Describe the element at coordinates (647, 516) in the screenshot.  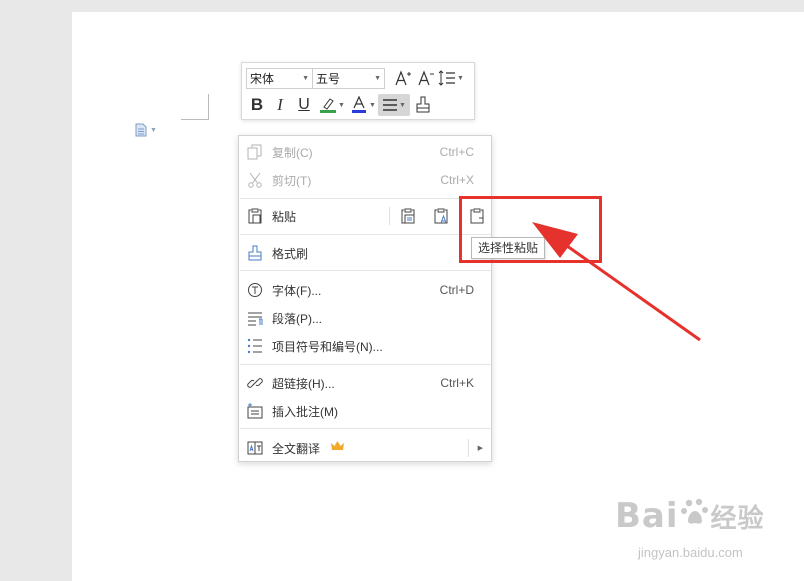
I see `watermark-brand: Bai` at that location.